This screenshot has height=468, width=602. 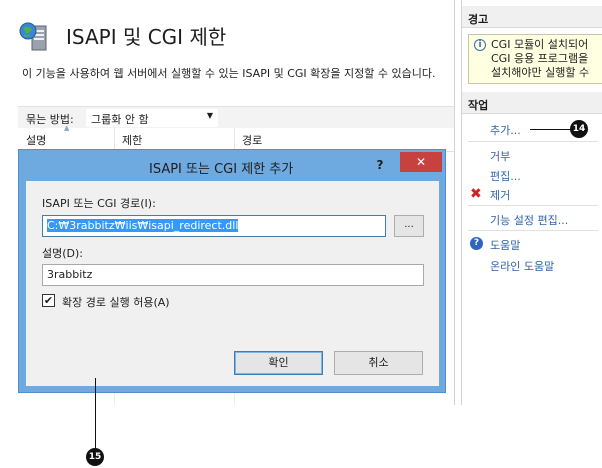 What do you see at coordinates (476, 194) in the screenshot?
I see `remove-icon: ✖` at bounding box center [476, 194].